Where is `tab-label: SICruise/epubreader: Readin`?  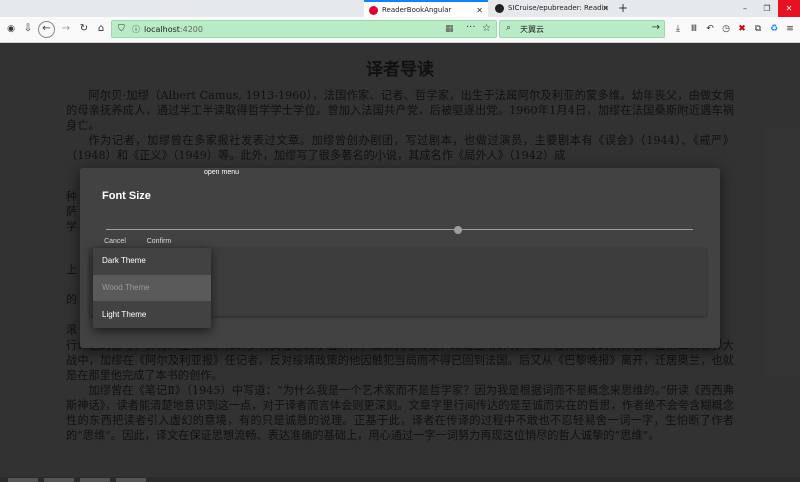
tab-label: SICruise/epubreader: Readin is located at coordinates (558, 8).